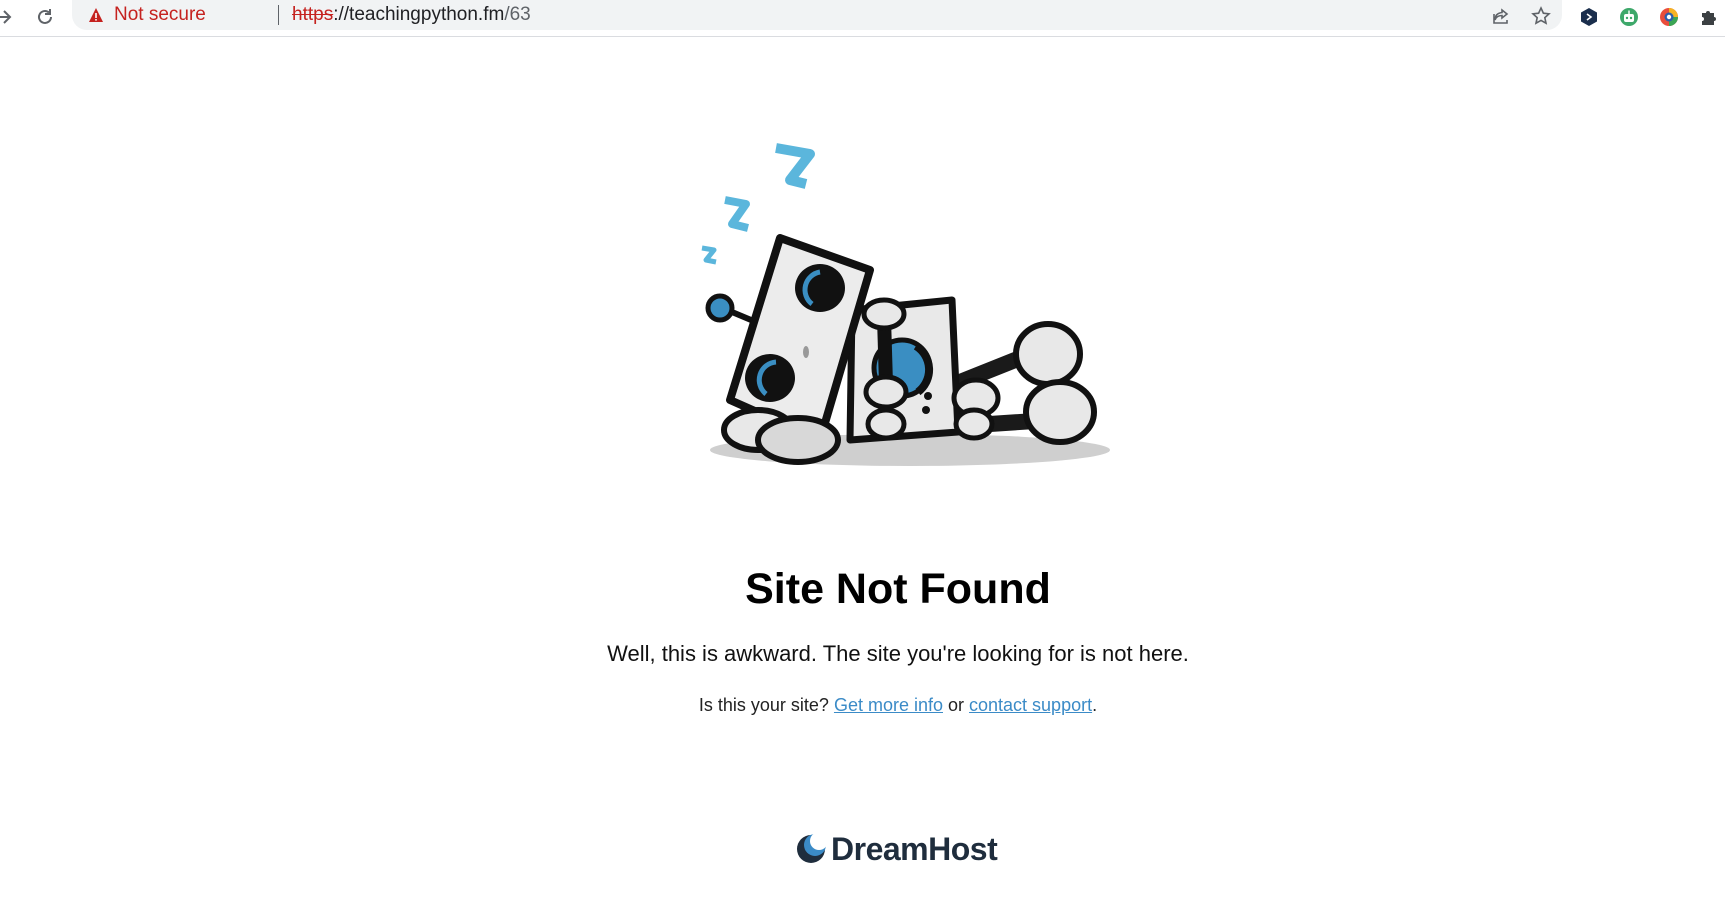 The width and height of the screenshot is (1725, 906). I want to click on hexagon-extension-icon, so click(1589, 17).